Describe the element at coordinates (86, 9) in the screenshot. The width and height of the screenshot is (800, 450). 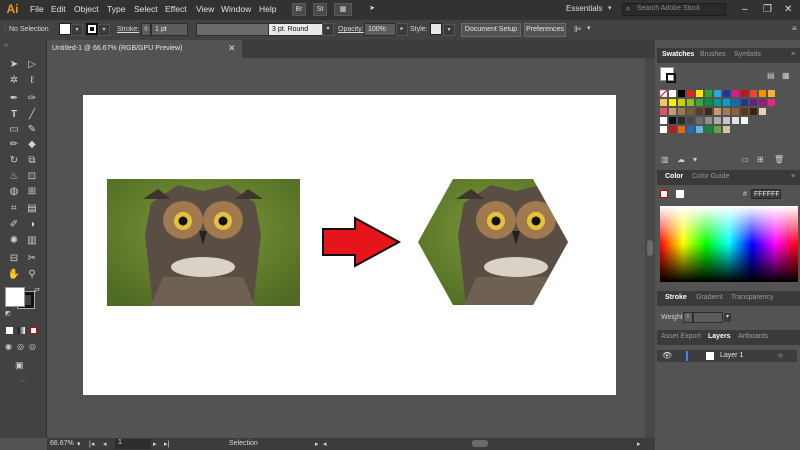
I see `menu-object: Object` at that location.